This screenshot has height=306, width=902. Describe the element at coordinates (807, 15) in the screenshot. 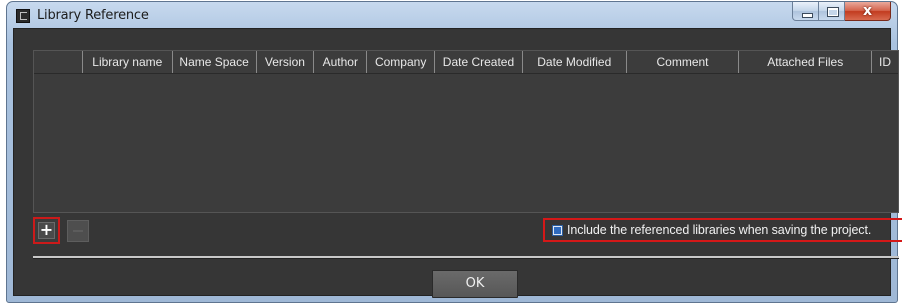

I see `minimize-icon` at that location.